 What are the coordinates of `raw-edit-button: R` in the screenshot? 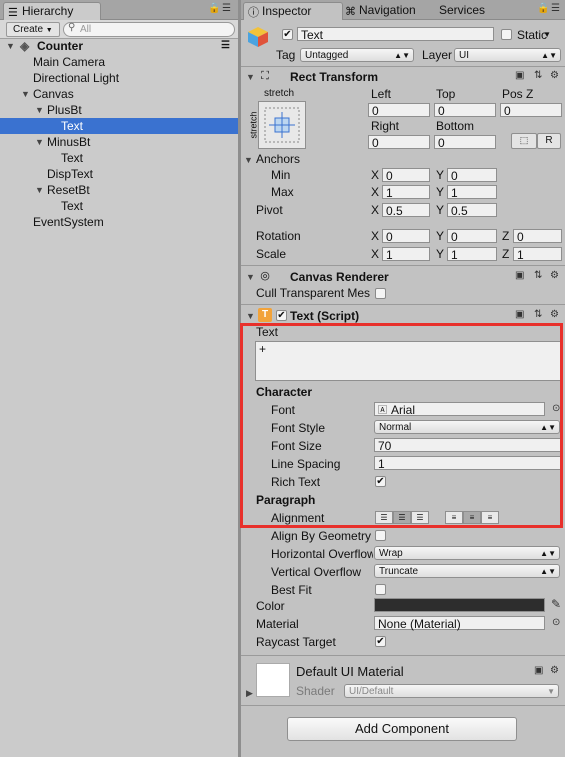 It's located at (549, 141).